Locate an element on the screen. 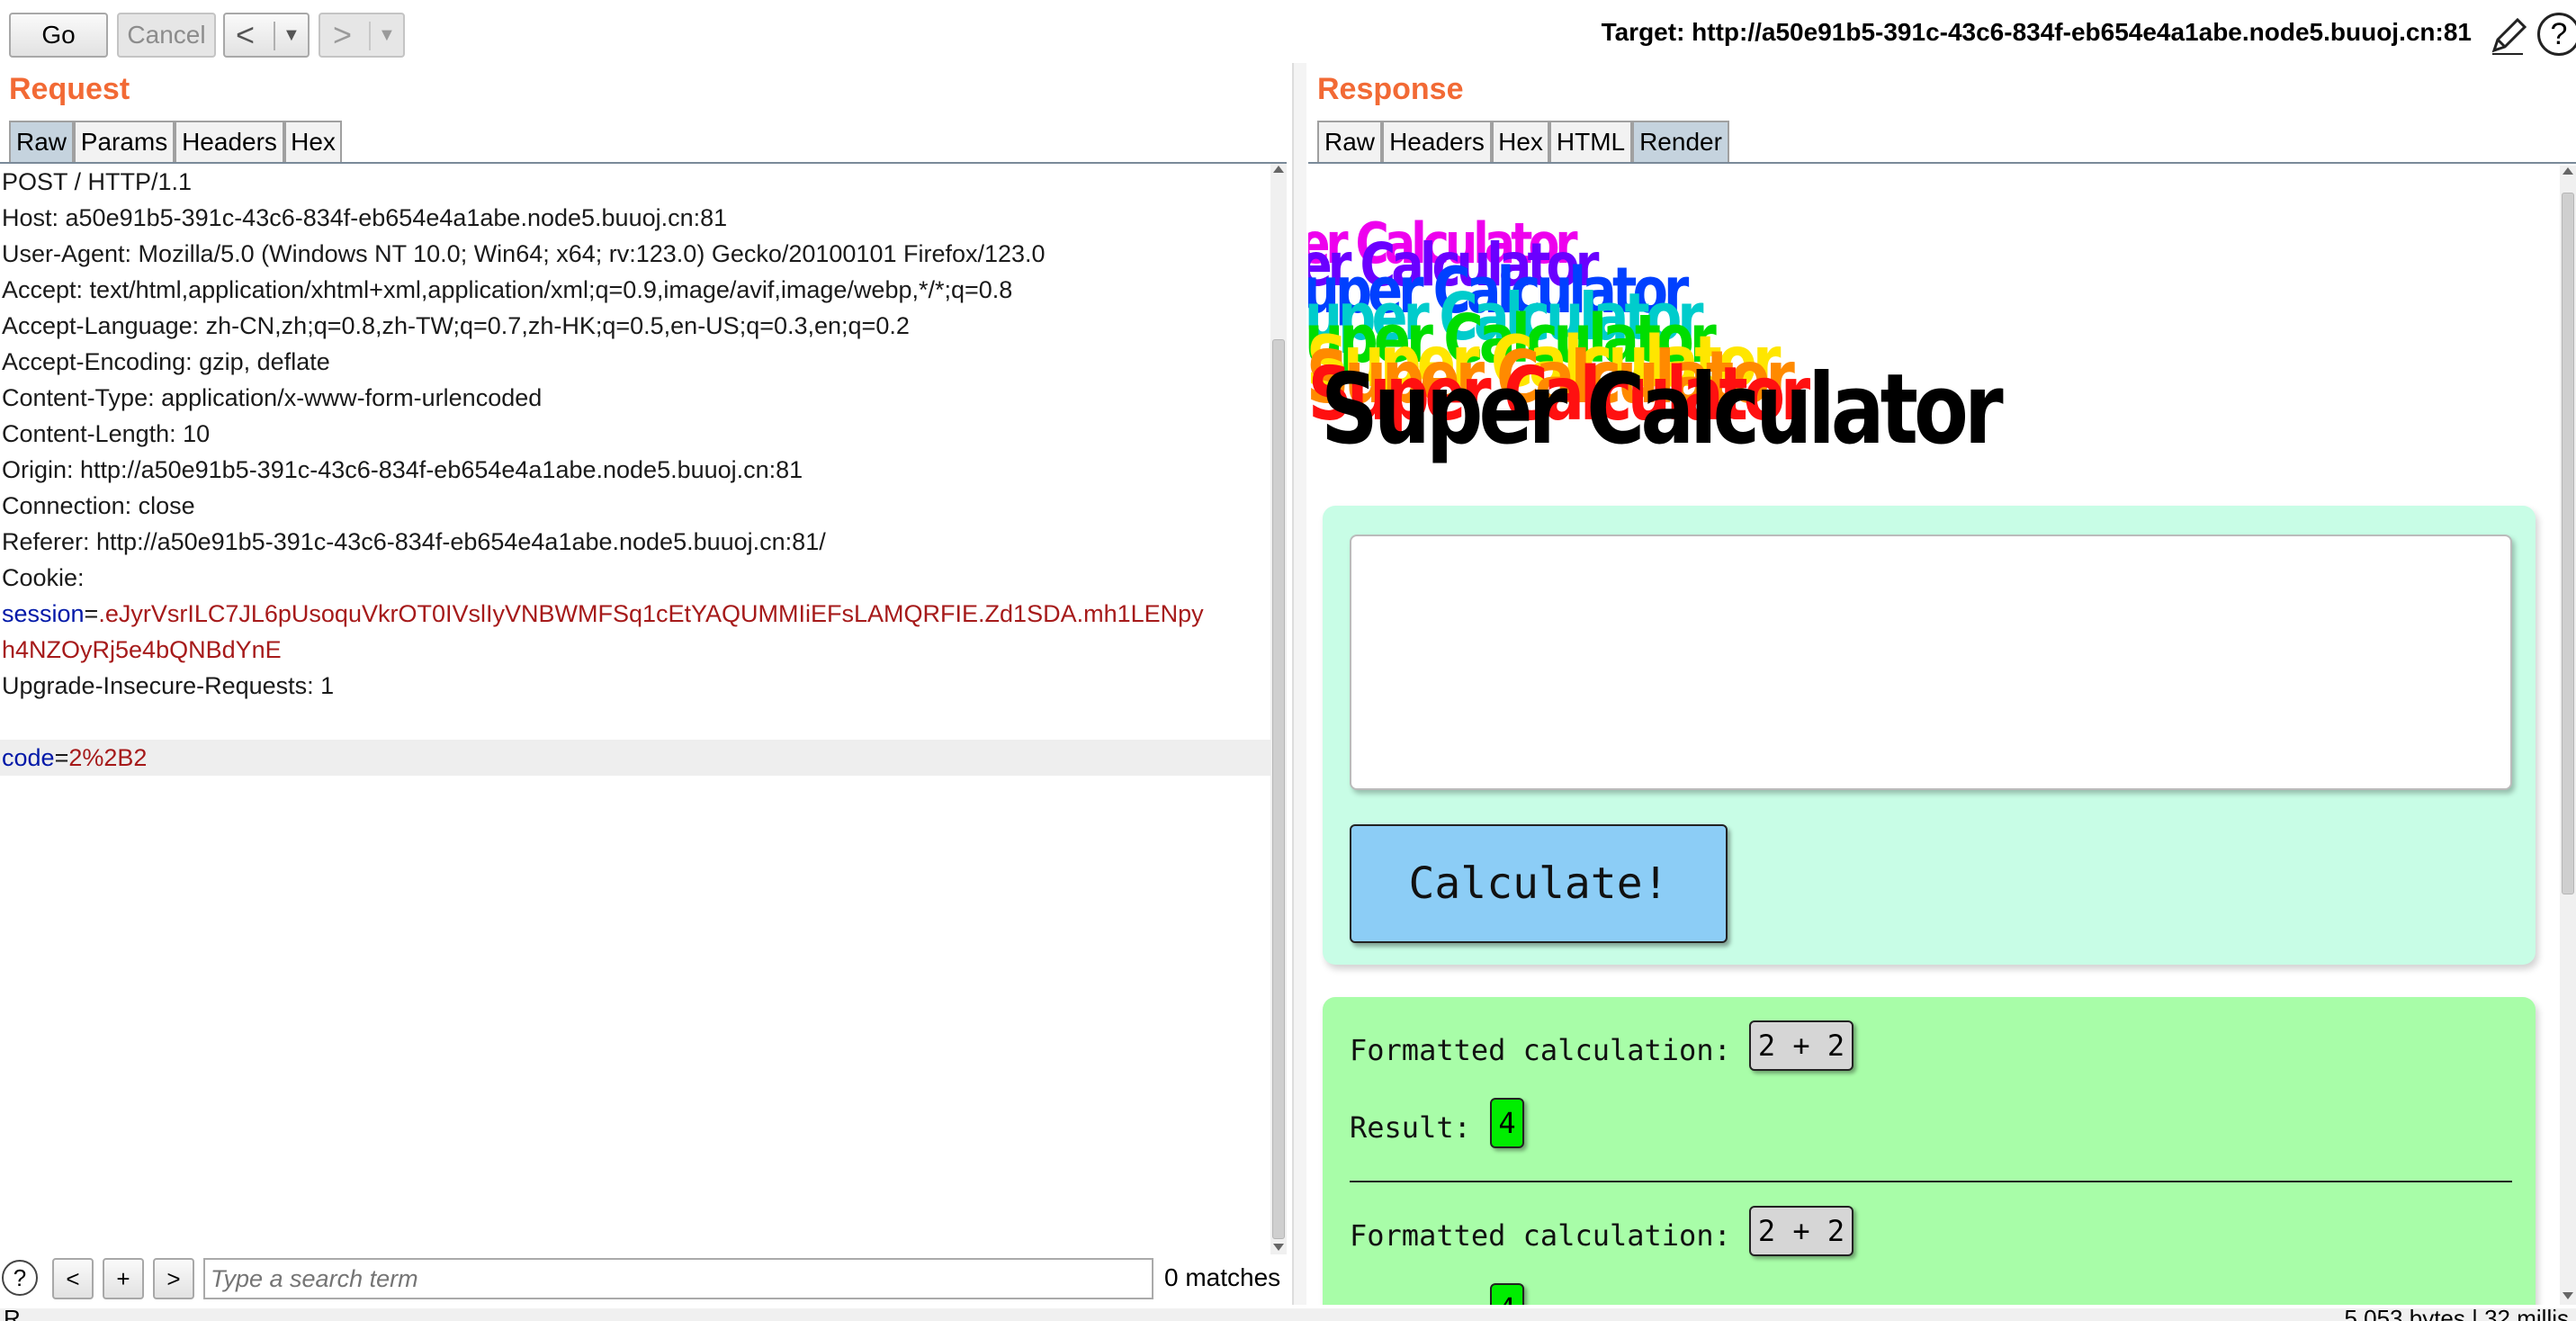 The image size is (2576, 1321). pencil-icon is located at coordinates (2509, 36).